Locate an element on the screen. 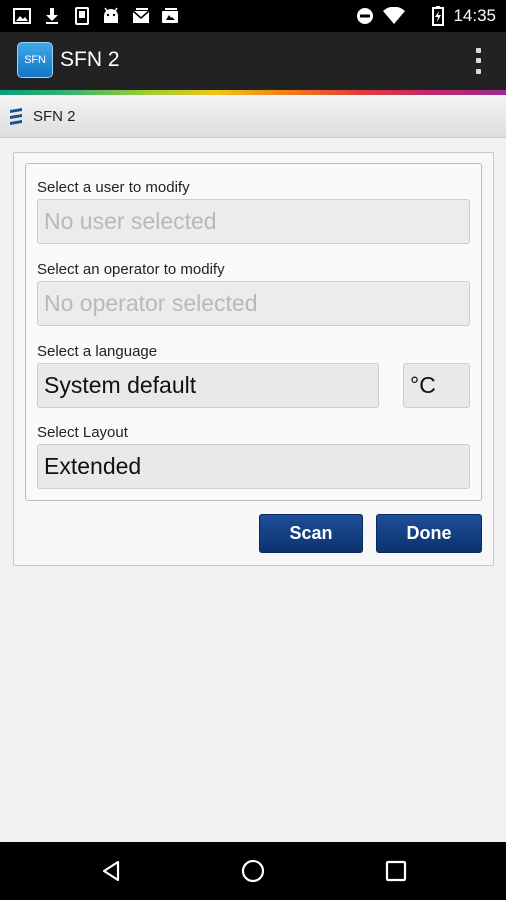 The height and width of the screenshot is (900, 506). phone-icon is located at coordinates (82, 16).